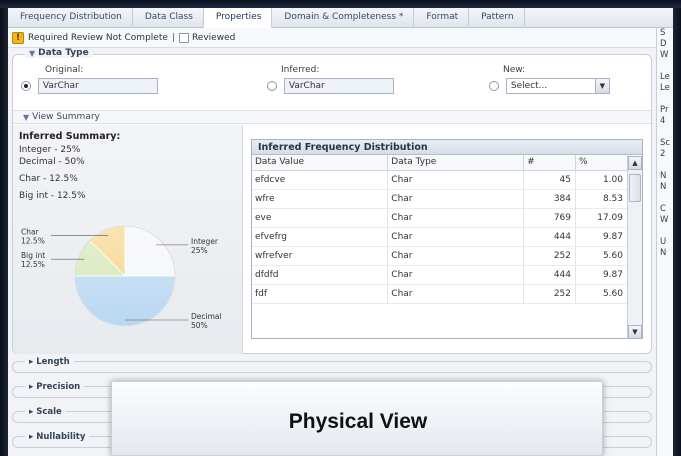 The image size is (681, 456). What do you see at coordinates (320, 163) in the screenshot?
I see `col-data-value: Data Value` at bounding box center [320, 163].